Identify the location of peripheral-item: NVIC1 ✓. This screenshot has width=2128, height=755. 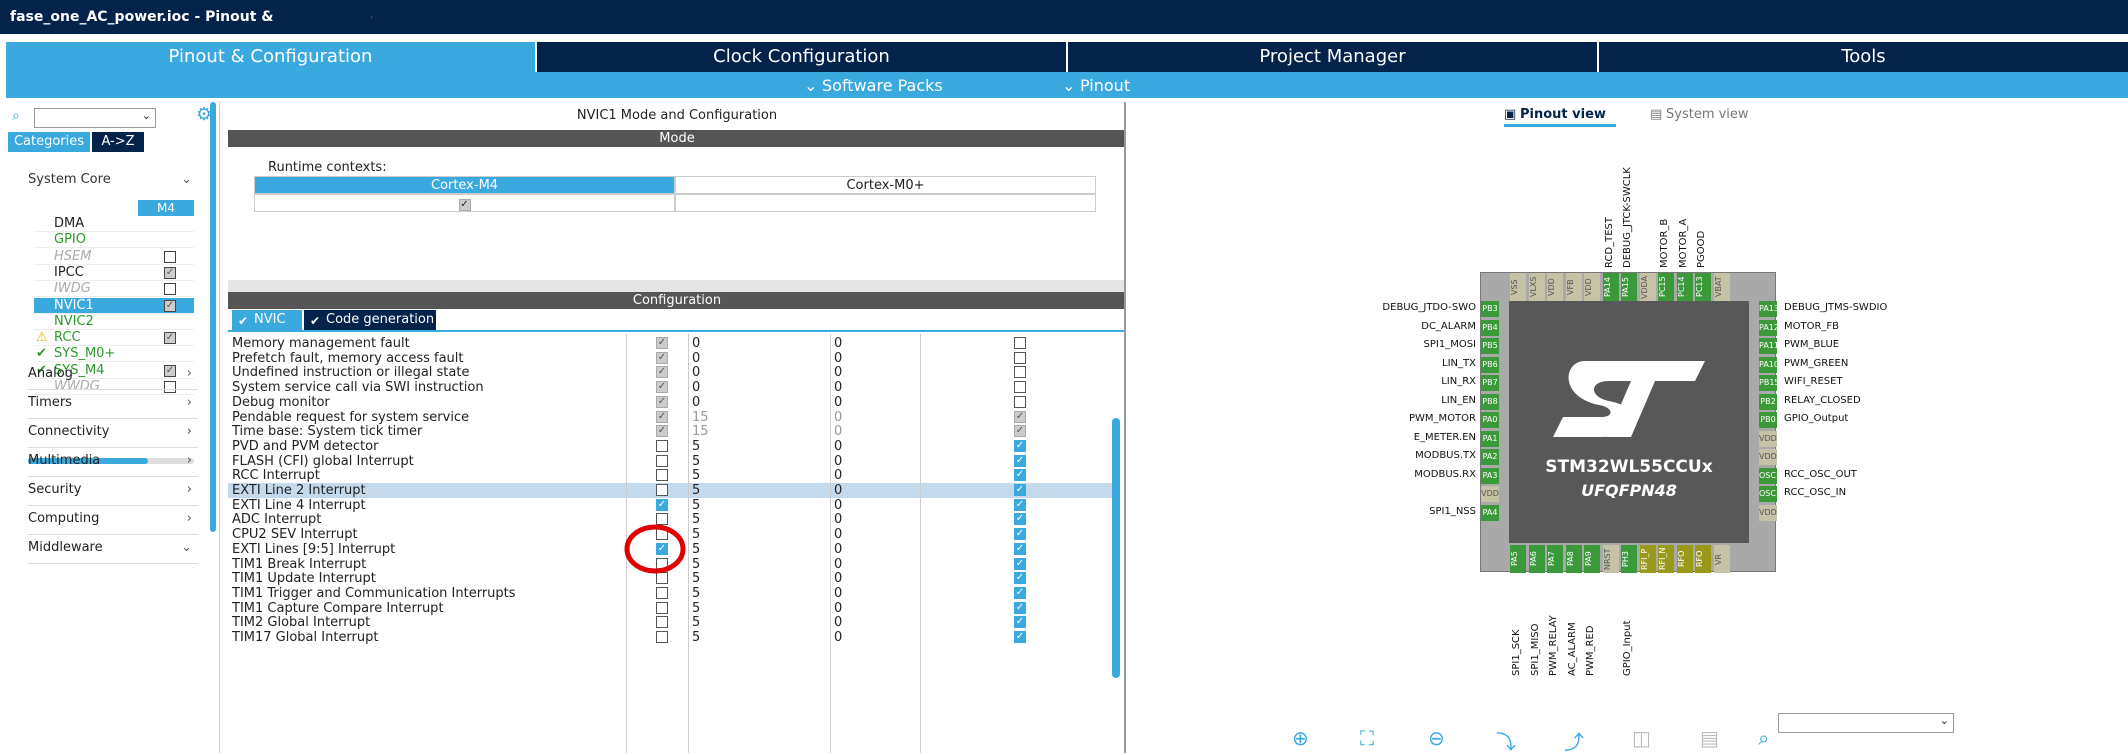
(114, 305).